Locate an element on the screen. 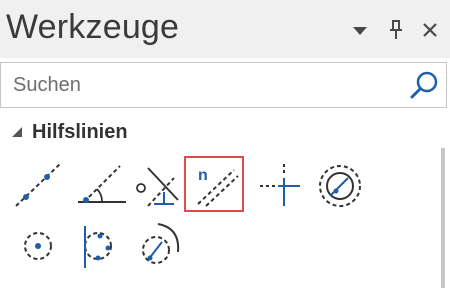 This screenshot has width=450, height=288. section-header-hilfslinien: Hilfslinien is located at coordinates (69, 132).